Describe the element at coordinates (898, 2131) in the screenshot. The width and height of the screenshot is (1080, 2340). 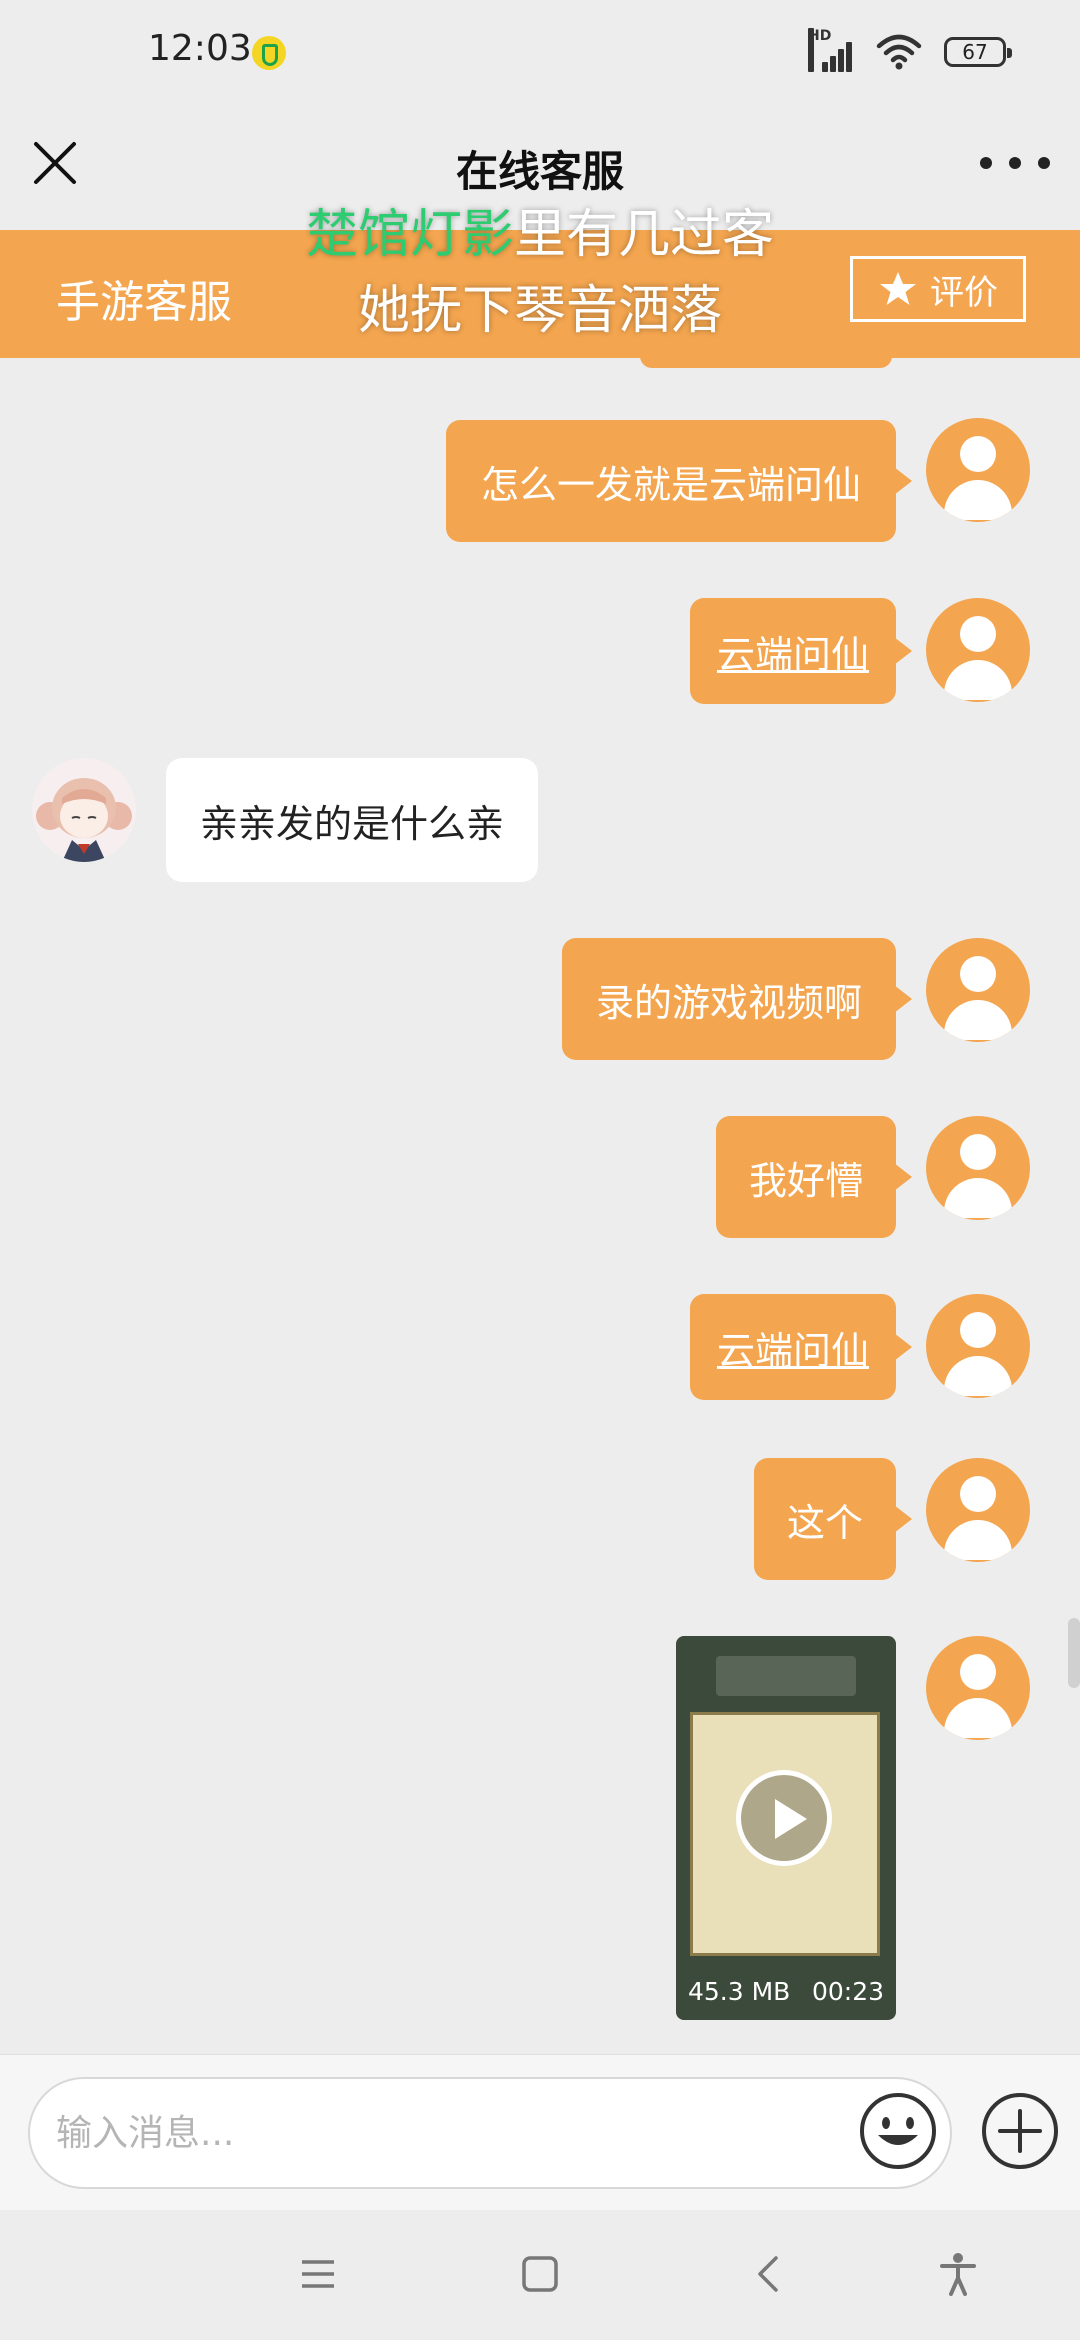
I see `emoji-icon` at that location.